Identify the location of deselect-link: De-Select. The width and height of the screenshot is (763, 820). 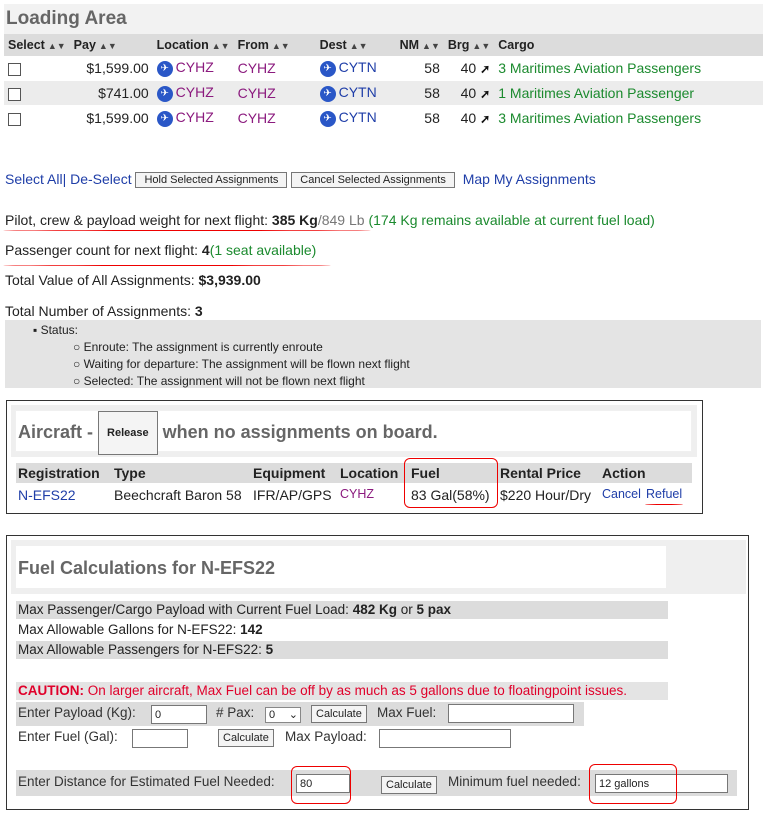
(100, 179).